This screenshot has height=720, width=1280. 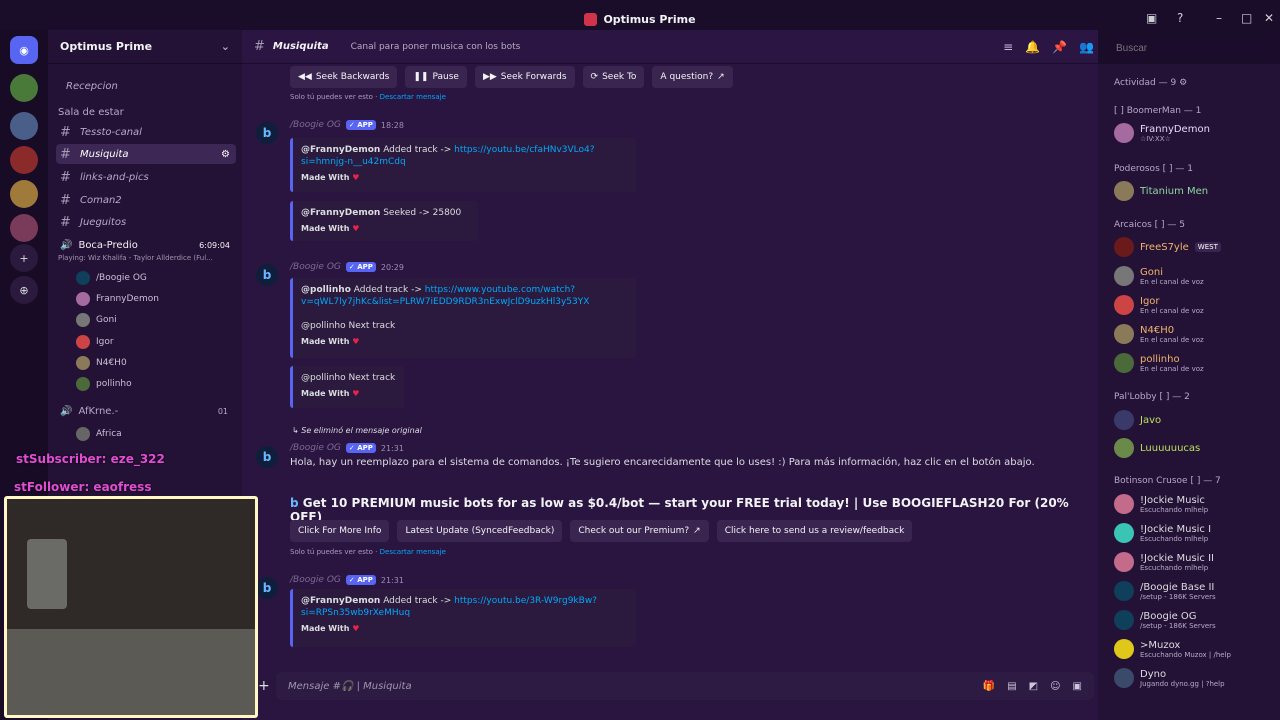 What do you see at coordinates (344, 77) in the screenshot?
I see `seek-backwards-button: ◀◀ Seek Backwards` at bounding box center [344, 77].